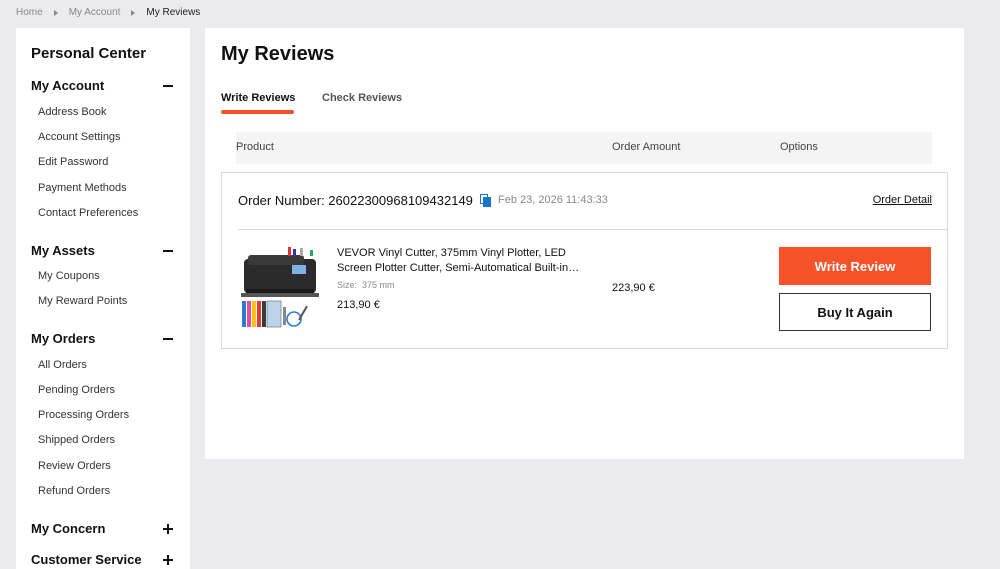 The image size is (1000, 569). I want to click on column-header-order-amount: Order Amount, so click(646, 147).